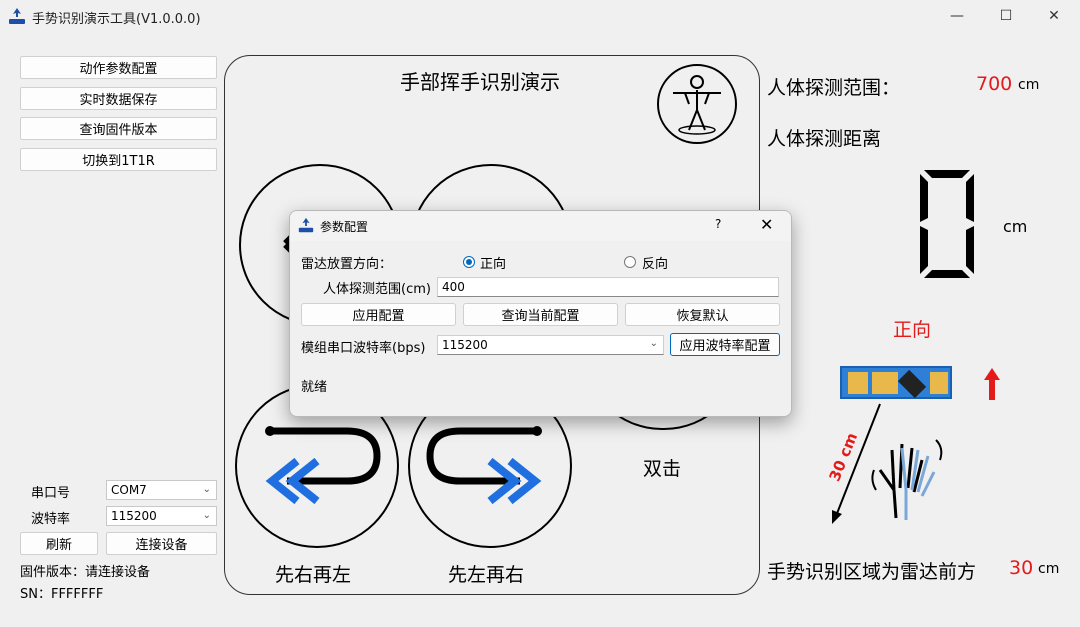  I want to click on region-unit: cm, so click(1049, 569).